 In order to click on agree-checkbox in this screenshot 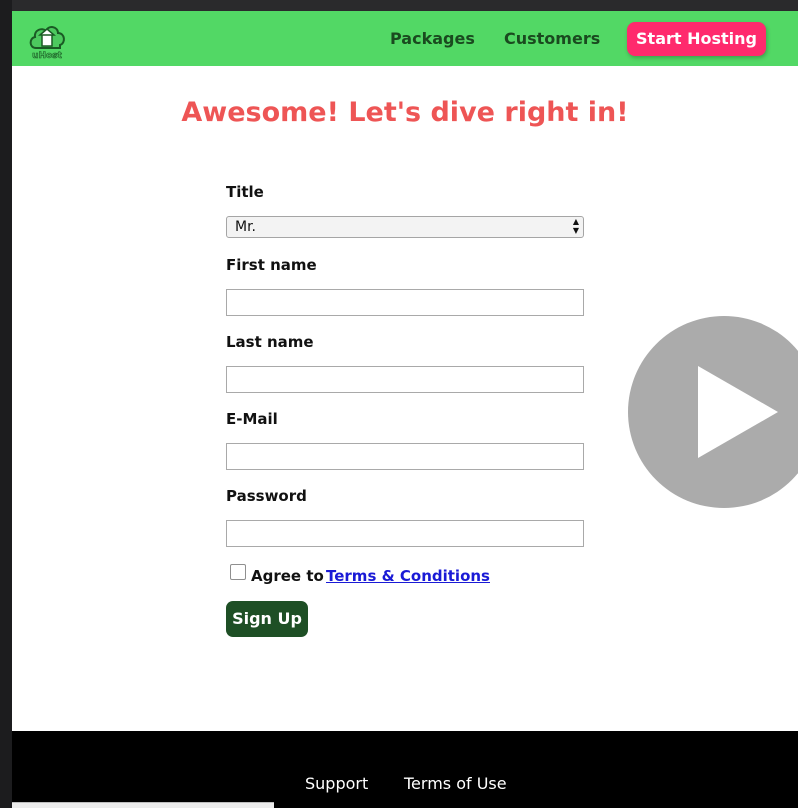, I will do `click(238, 572)`.